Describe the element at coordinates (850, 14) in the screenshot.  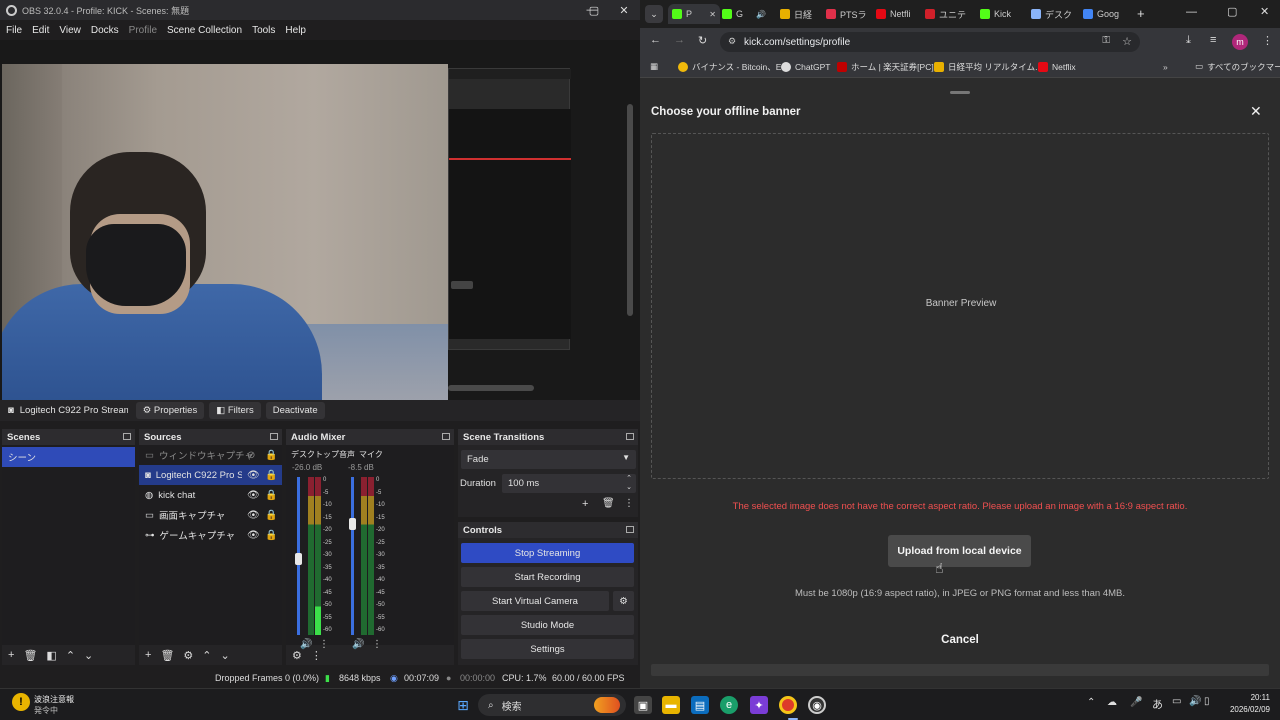
I see `browser-tab: PTSラ` at that location.